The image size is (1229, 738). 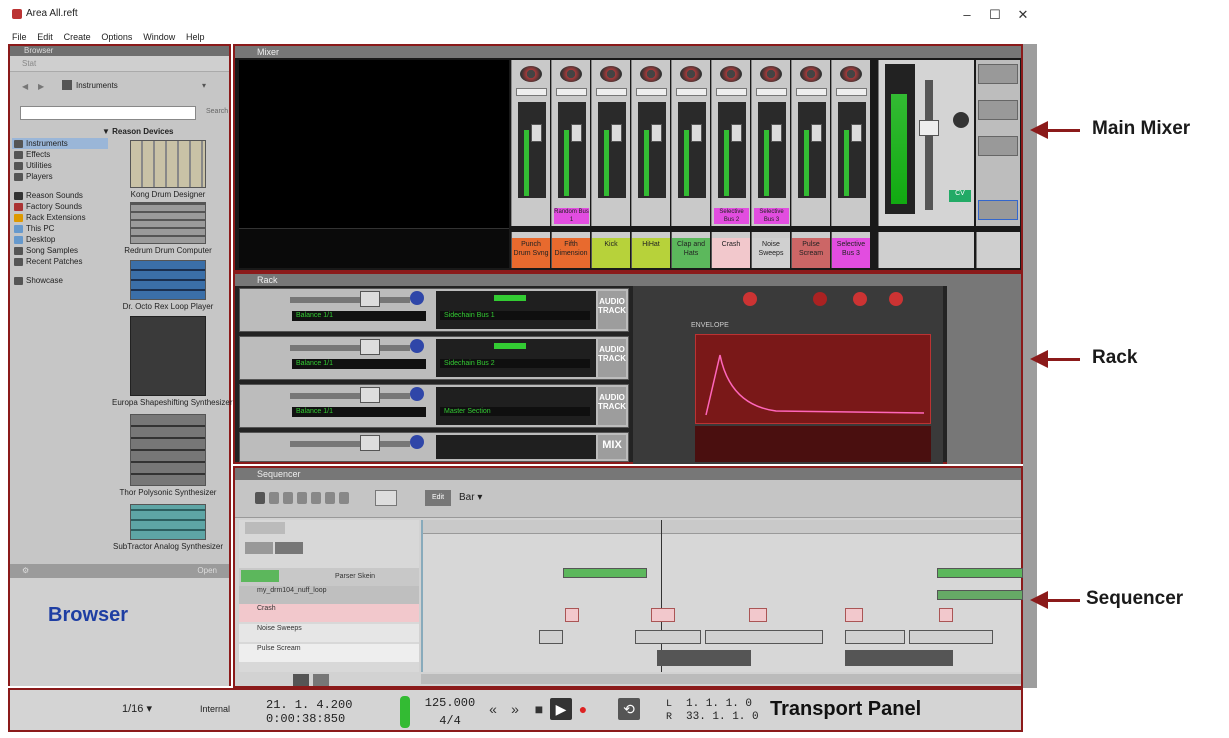 What do you see at coordinates (813, 444) in the screenshot?
I see `modulation-table` at bounding box center [813, 444].